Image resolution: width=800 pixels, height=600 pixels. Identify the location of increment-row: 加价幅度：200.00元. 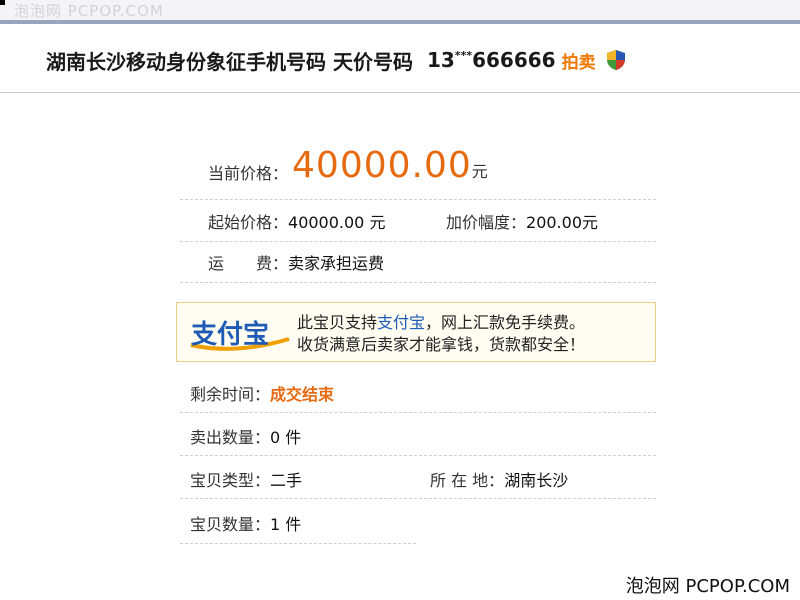
(522, 221).